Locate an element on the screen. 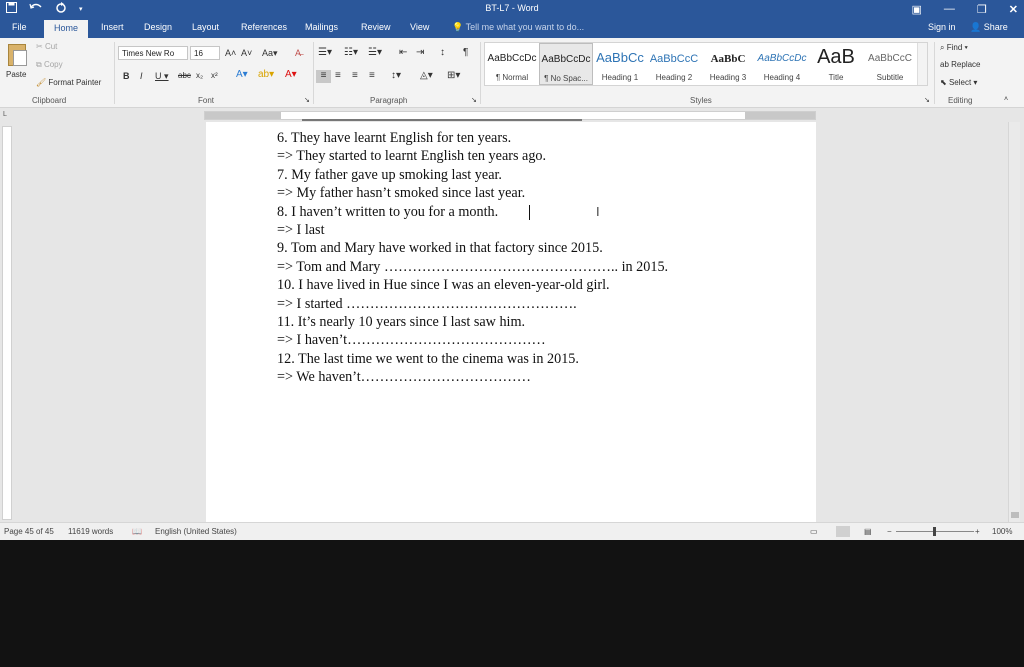 The width and height of the screenshot is (1024, 667). find-label: Find is located at coordinates (954, 47).